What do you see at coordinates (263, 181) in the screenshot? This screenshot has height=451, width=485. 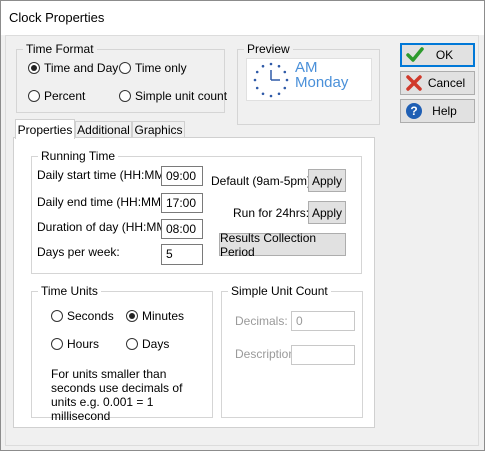 I see `default-label: Default (9am-5pm):` at bounding box center [263, 181].